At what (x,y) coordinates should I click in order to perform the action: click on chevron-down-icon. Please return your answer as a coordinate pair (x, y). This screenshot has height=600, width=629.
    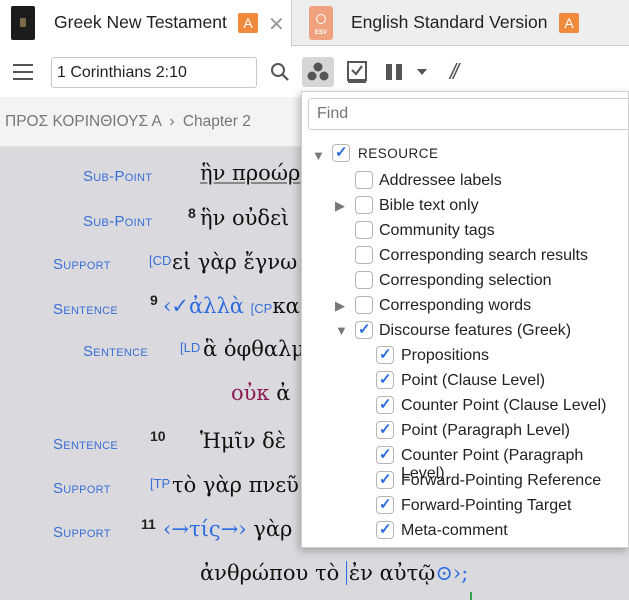
    Looking at the image, I should click on (422, 72).